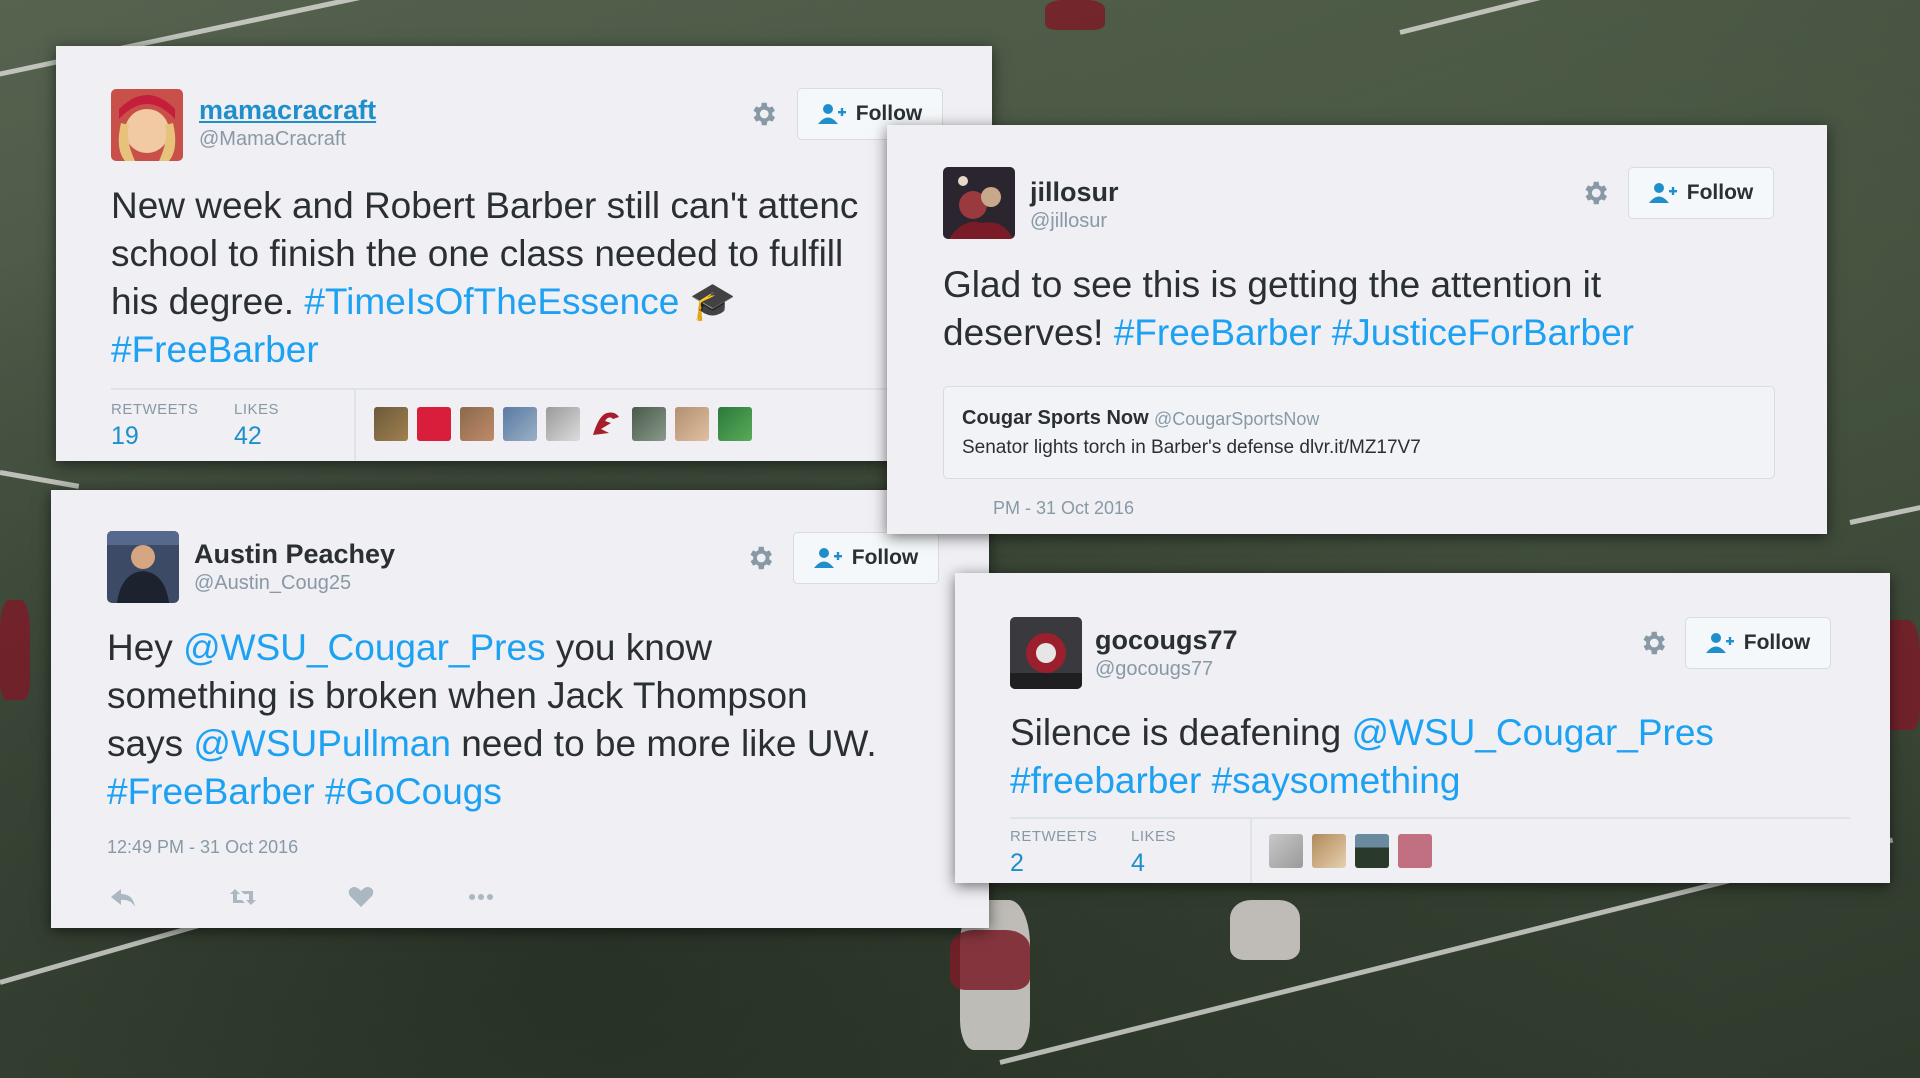 This screenshot has width=1920, height=1078. I want to click on tweet-link: #TimeIsOfTheEssence, so click(491, 301).